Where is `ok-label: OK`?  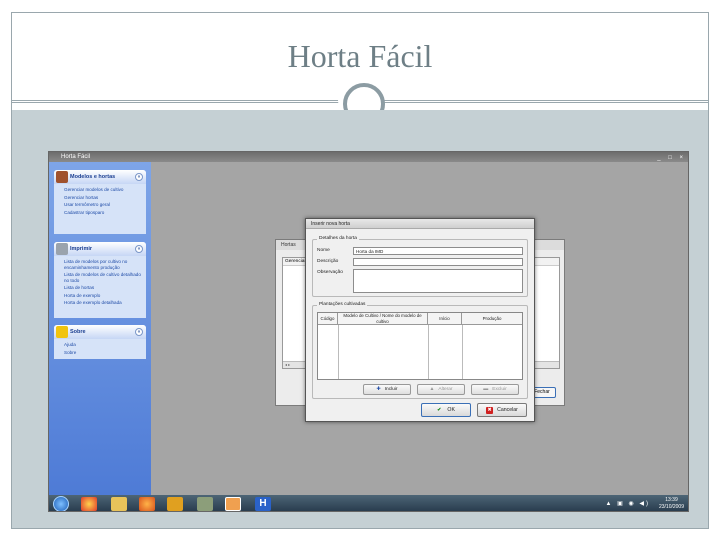
ok-label: OK is located at coordinates (451, 410).